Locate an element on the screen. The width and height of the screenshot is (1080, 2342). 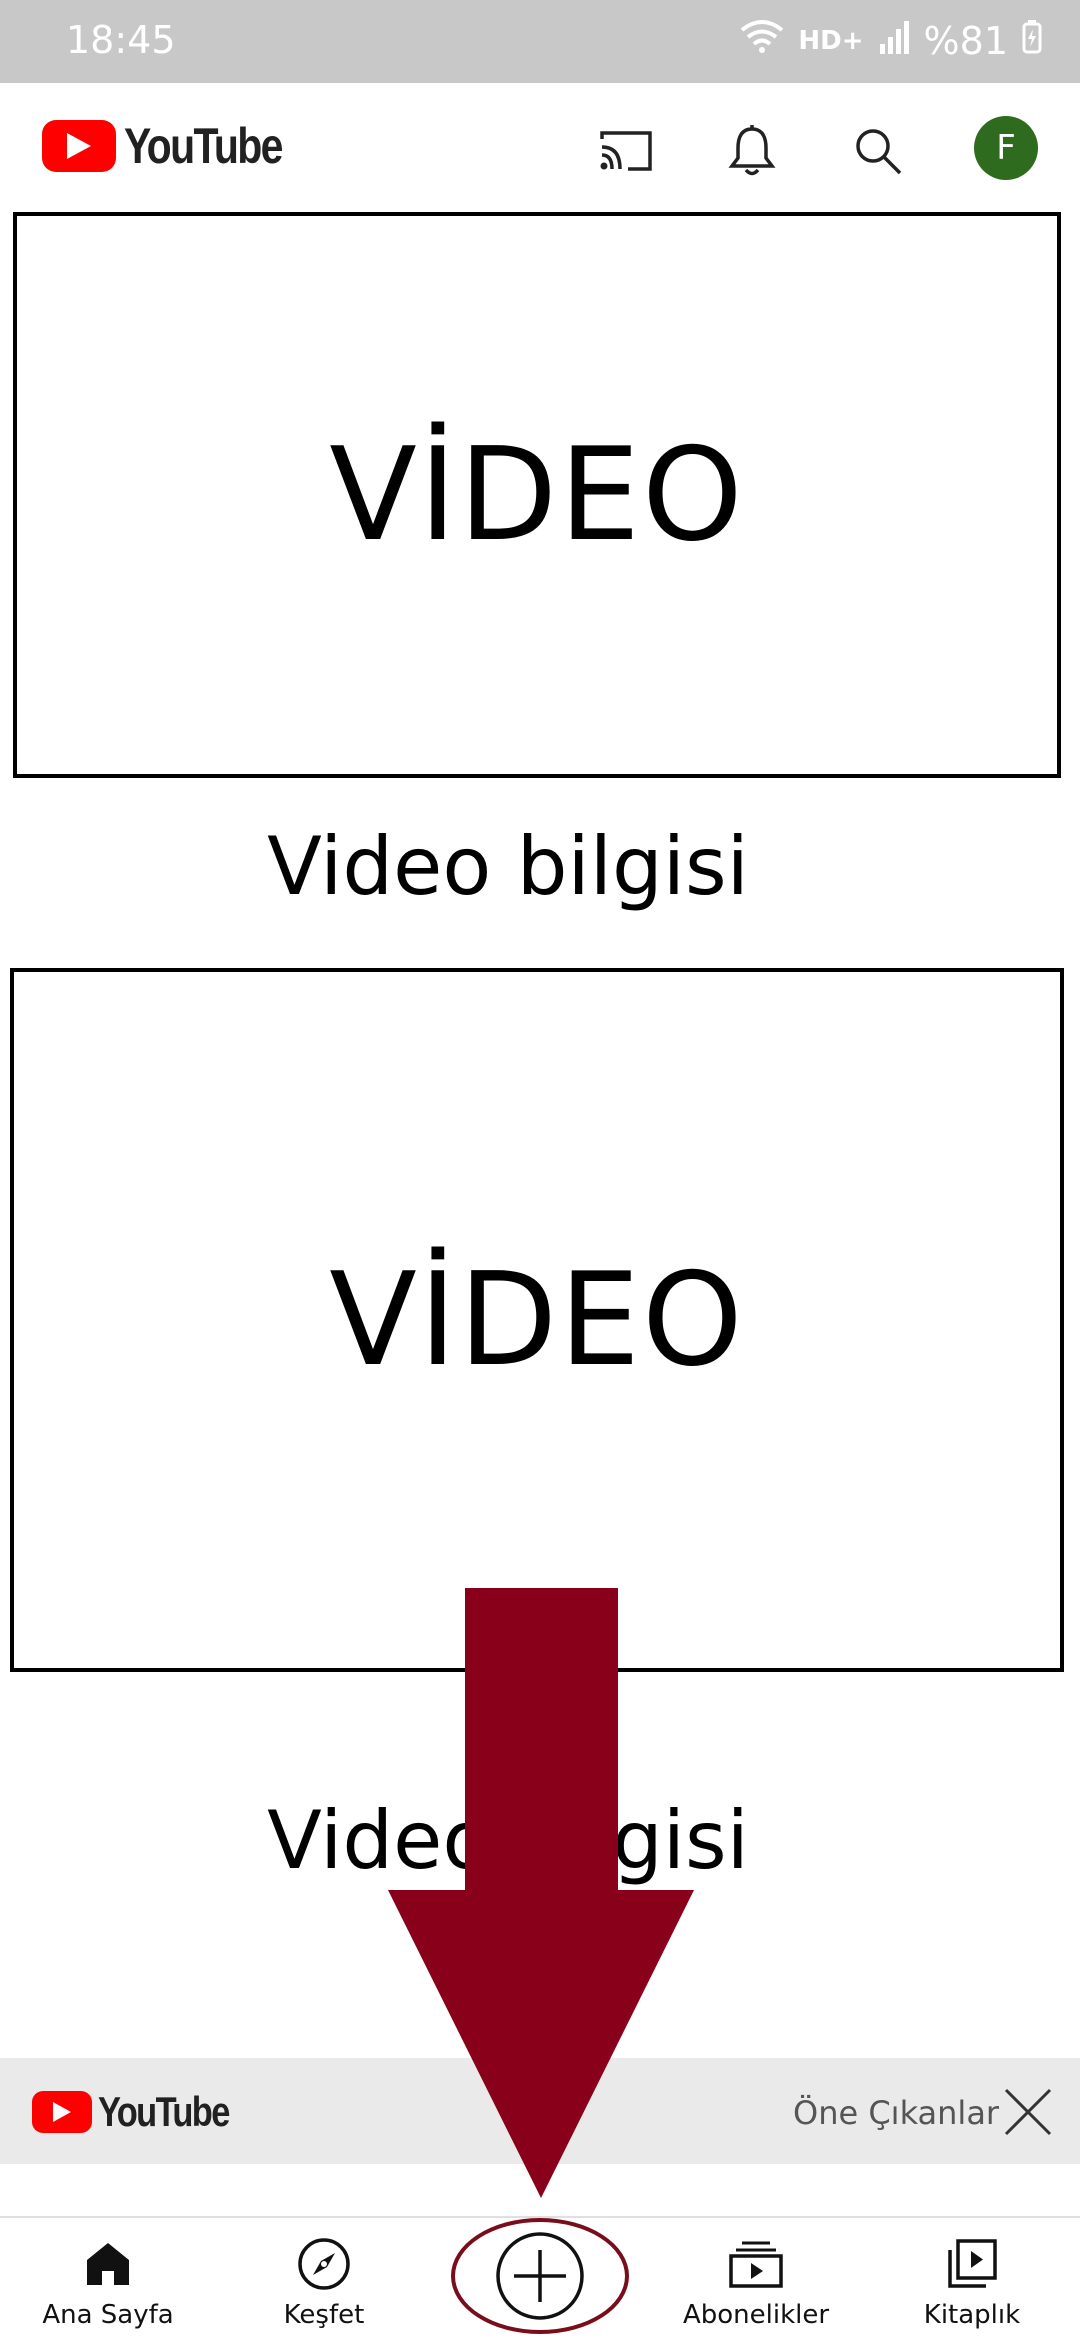
subscriptions-icon is located at coordinates (756, 2264).